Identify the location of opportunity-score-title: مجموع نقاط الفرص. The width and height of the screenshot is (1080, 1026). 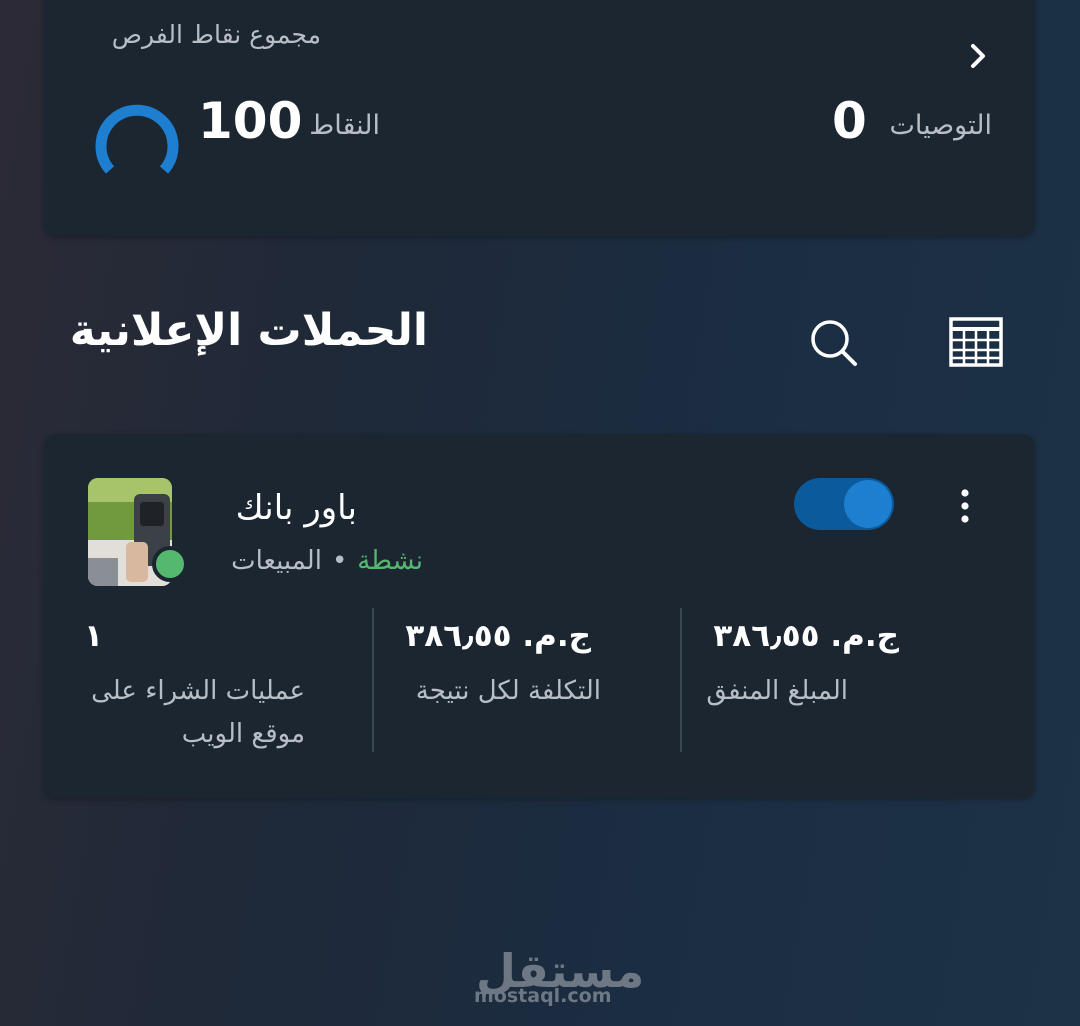
(216, 34).